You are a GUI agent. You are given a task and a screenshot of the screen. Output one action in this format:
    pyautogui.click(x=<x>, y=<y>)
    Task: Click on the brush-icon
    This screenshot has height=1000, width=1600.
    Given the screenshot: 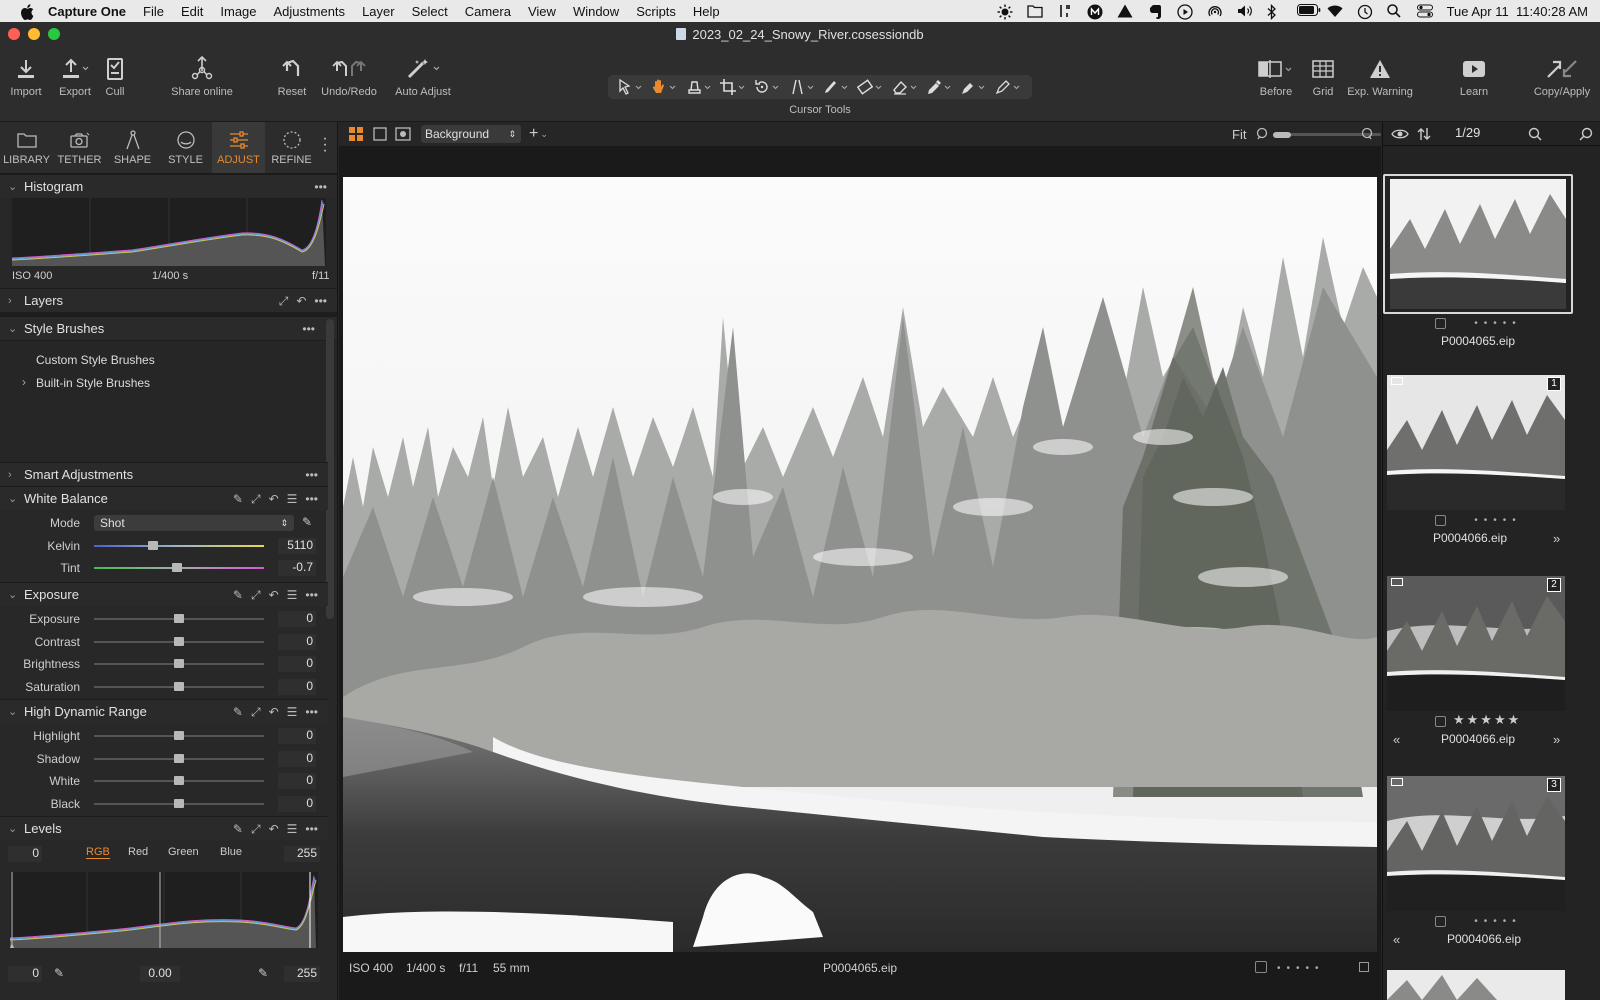 What is the action you would take?
    pyautogui.click(x=837, y=87)
    